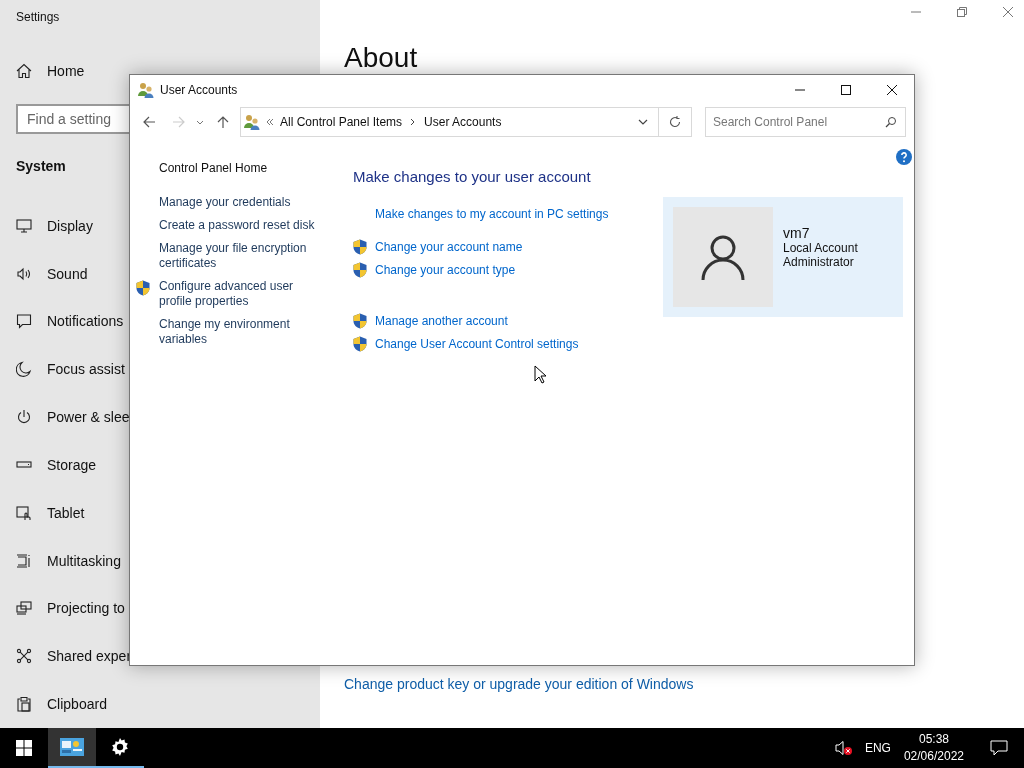 The height and width of the screenshot is (768, 1024). What do you see at coordinates (24, 369) in the screenshot?
I see `focus-icon` at bounding box center [24, 369].